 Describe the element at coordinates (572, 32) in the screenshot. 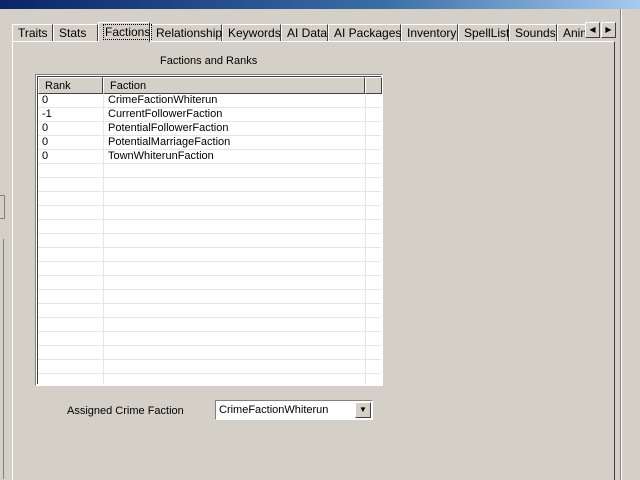

I see `tab-anim: Anim` at that location.